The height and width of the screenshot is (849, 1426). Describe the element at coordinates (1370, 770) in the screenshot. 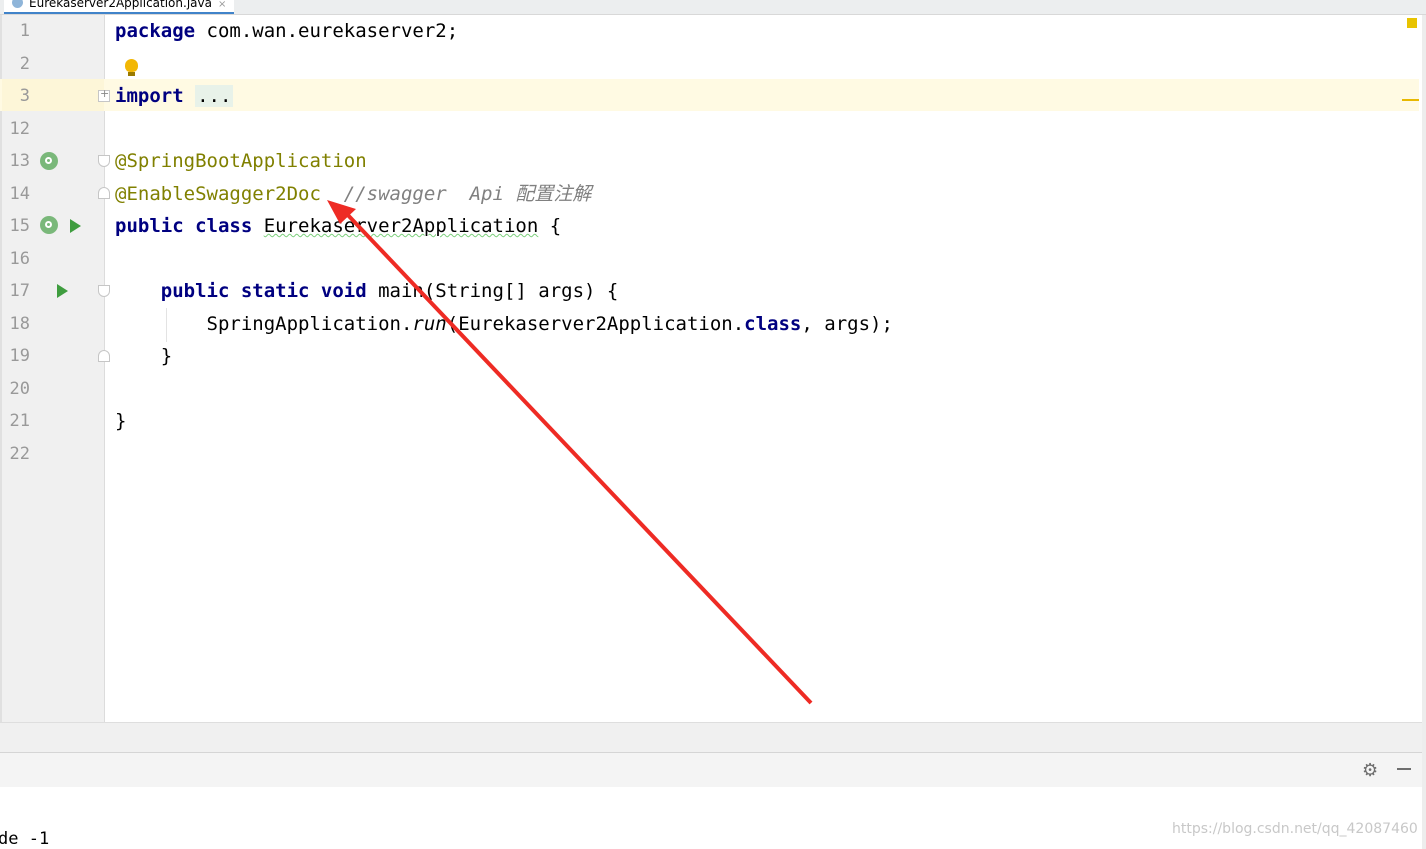

I see `gear-icon: ⚙` at that location.